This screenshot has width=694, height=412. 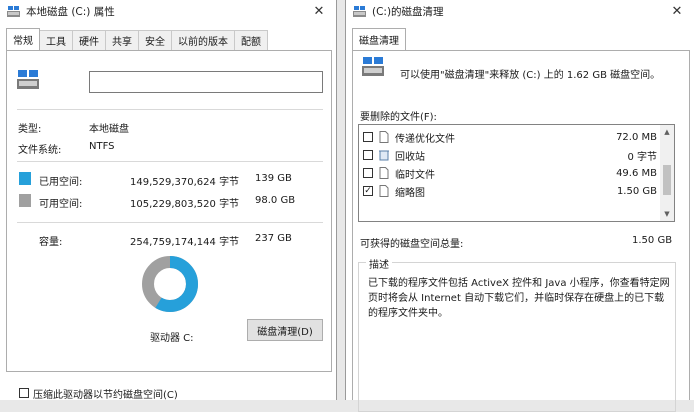 What do you see at coordinates (70, 11) in the screenshot?
I see `window-title: 本地磁盘 (C:) 属性` at bounding box center [70, 11].